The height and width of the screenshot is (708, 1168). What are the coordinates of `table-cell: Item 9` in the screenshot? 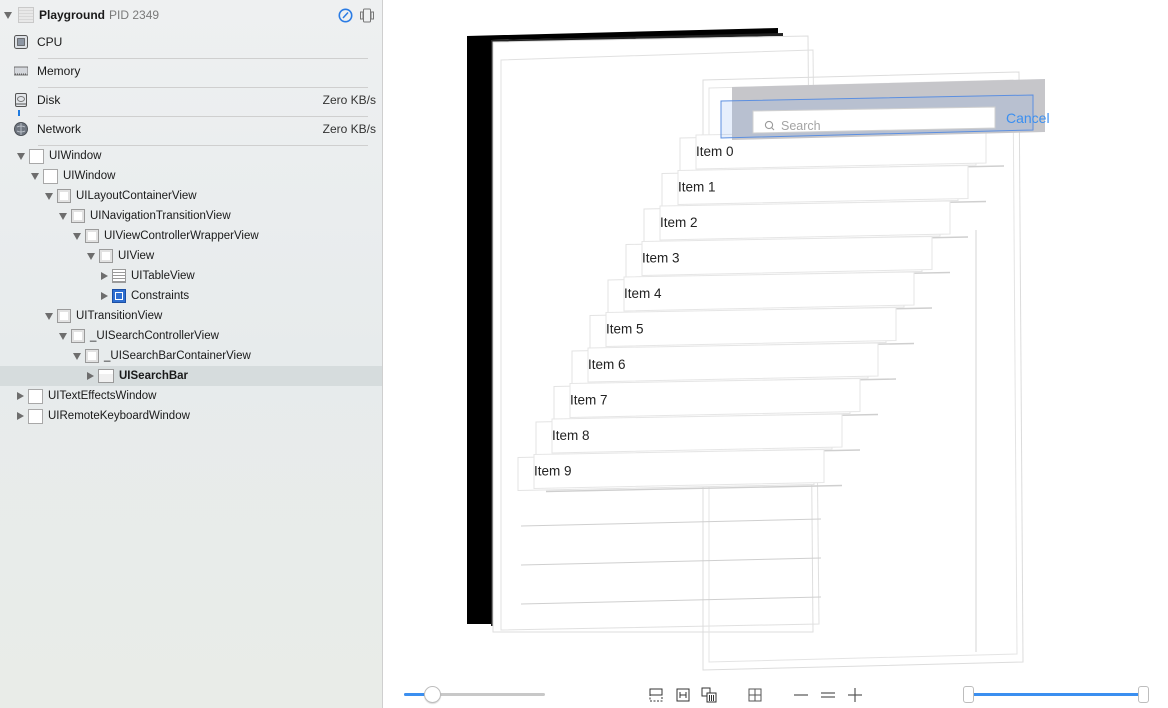 It's located at (680, 470).